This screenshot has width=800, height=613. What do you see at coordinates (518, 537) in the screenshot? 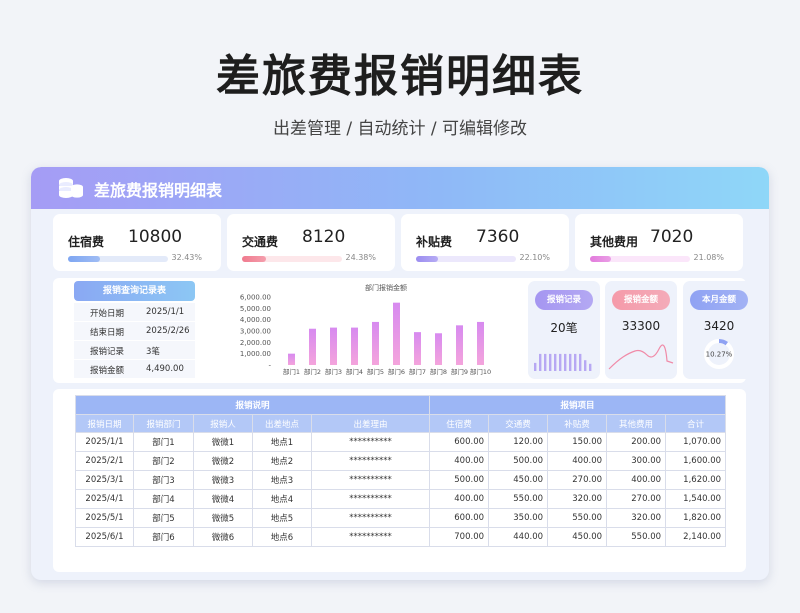
I see `table-cell: 440.00` at bounding box center [518, 537].